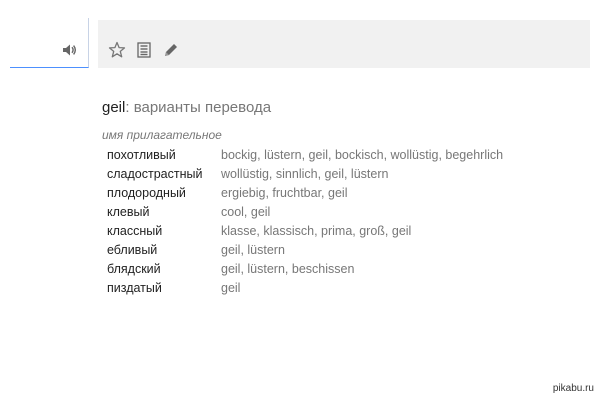 The height and width of the screenshot is (400, 600). I want to click on table-row: блядский geil, lüstern, beschissen, so click(305, 268).